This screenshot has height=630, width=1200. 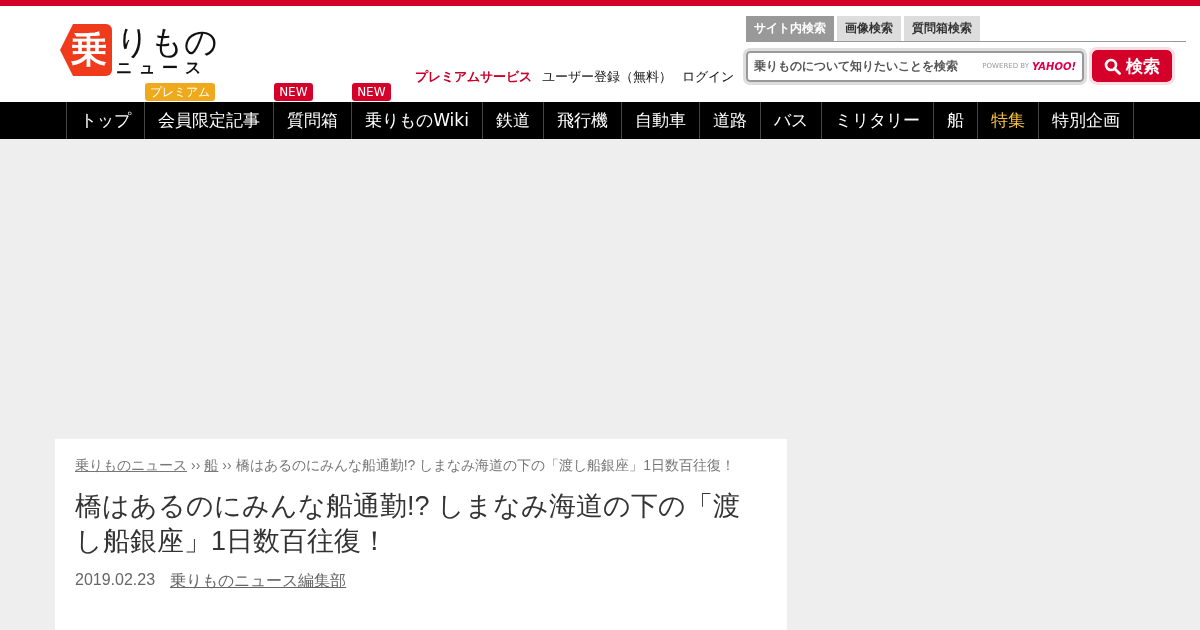 I want to click on nav-item: 会員限定記事, so click(x=209, y=120).